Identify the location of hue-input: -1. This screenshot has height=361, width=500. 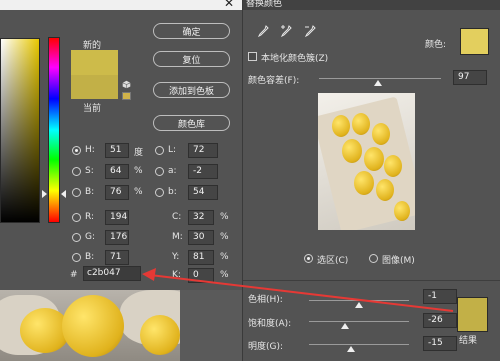
(440, 296).